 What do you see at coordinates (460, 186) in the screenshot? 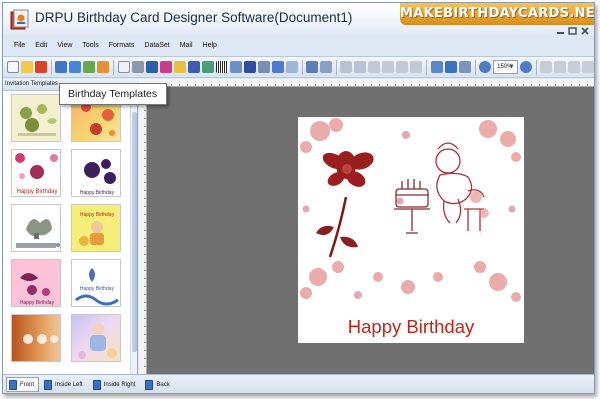
I see `child-drawing` at bounding box center [460, 186].